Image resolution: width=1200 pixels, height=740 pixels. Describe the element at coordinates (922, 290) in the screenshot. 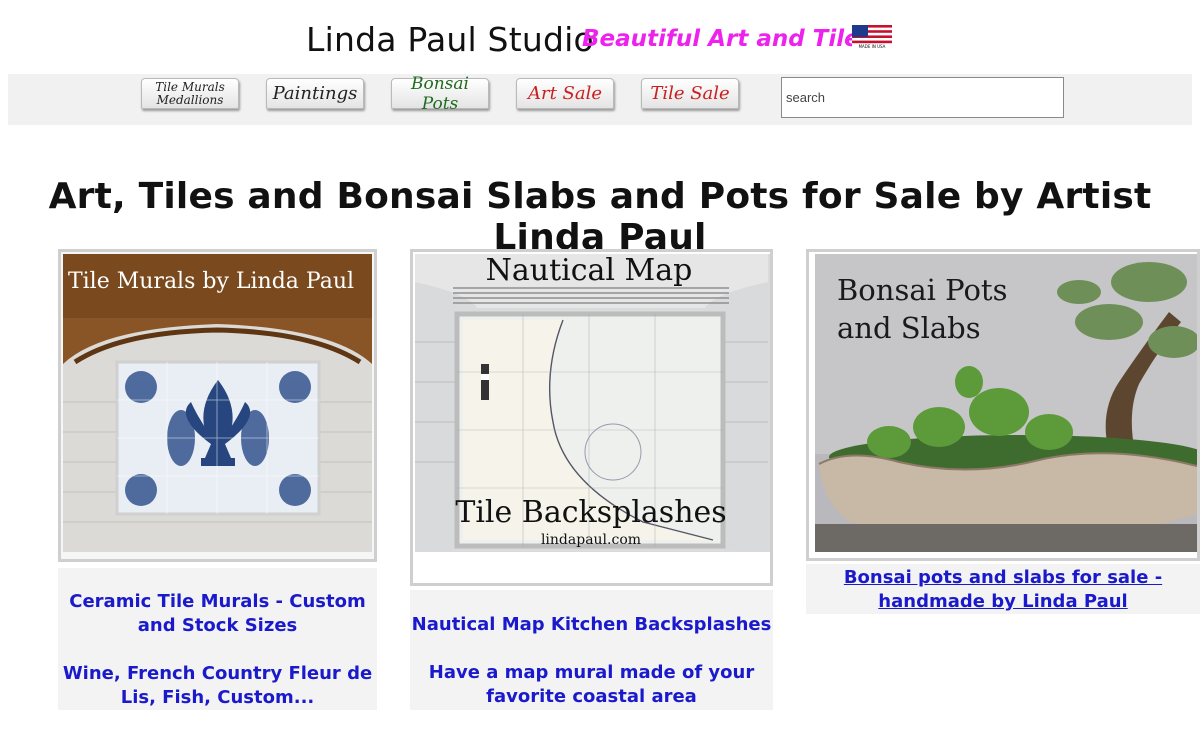

I see `bonsai-image-text-line1: Bonsai Pots` at that location.